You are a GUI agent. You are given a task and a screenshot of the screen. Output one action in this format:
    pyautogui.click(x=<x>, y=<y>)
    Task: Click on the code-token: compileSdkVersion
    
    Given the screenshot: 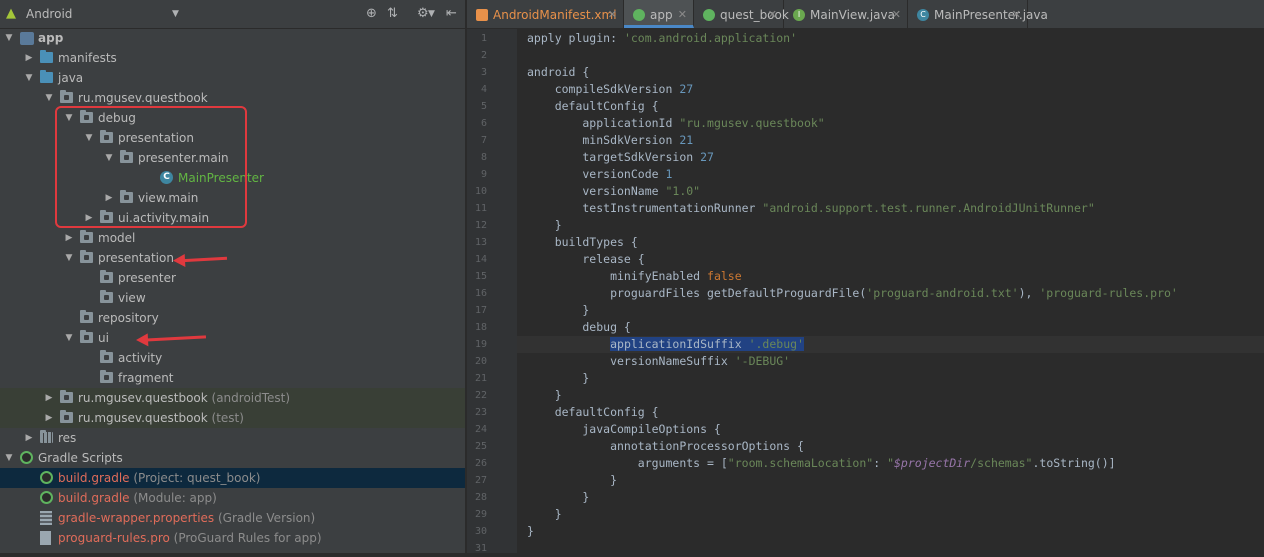 What is the action you would take?
    pyautogui.click(x=603, y=89)
    